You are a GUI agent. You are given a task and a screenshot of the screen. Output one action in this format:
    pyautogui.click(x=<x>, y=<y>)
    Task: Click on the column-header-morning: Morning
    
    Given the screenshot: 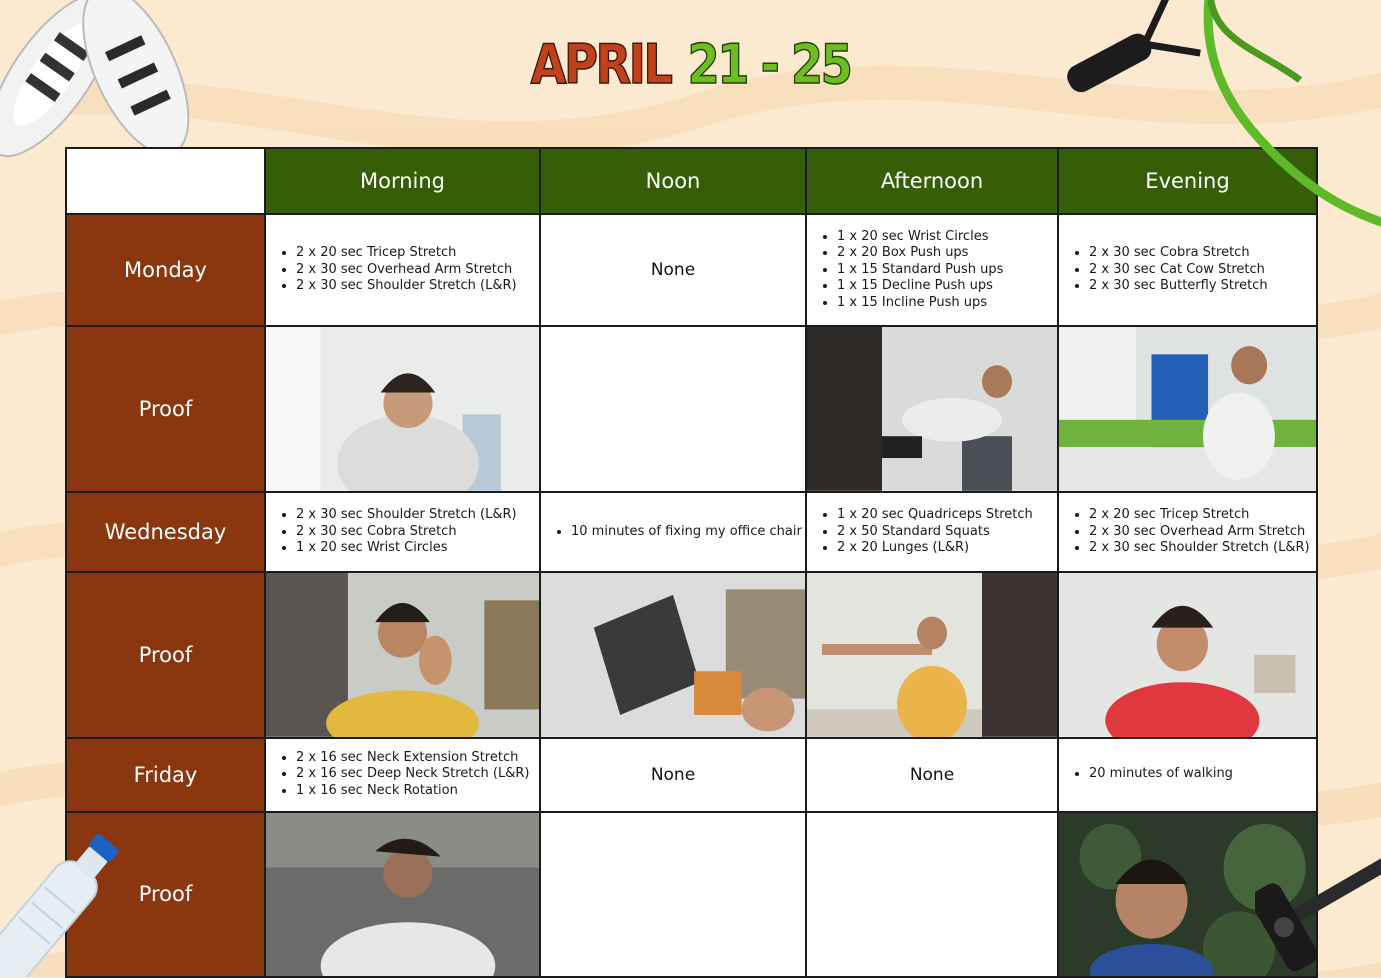 What is the action you would take?
    pyautogui.click(x=402, y=181)
    